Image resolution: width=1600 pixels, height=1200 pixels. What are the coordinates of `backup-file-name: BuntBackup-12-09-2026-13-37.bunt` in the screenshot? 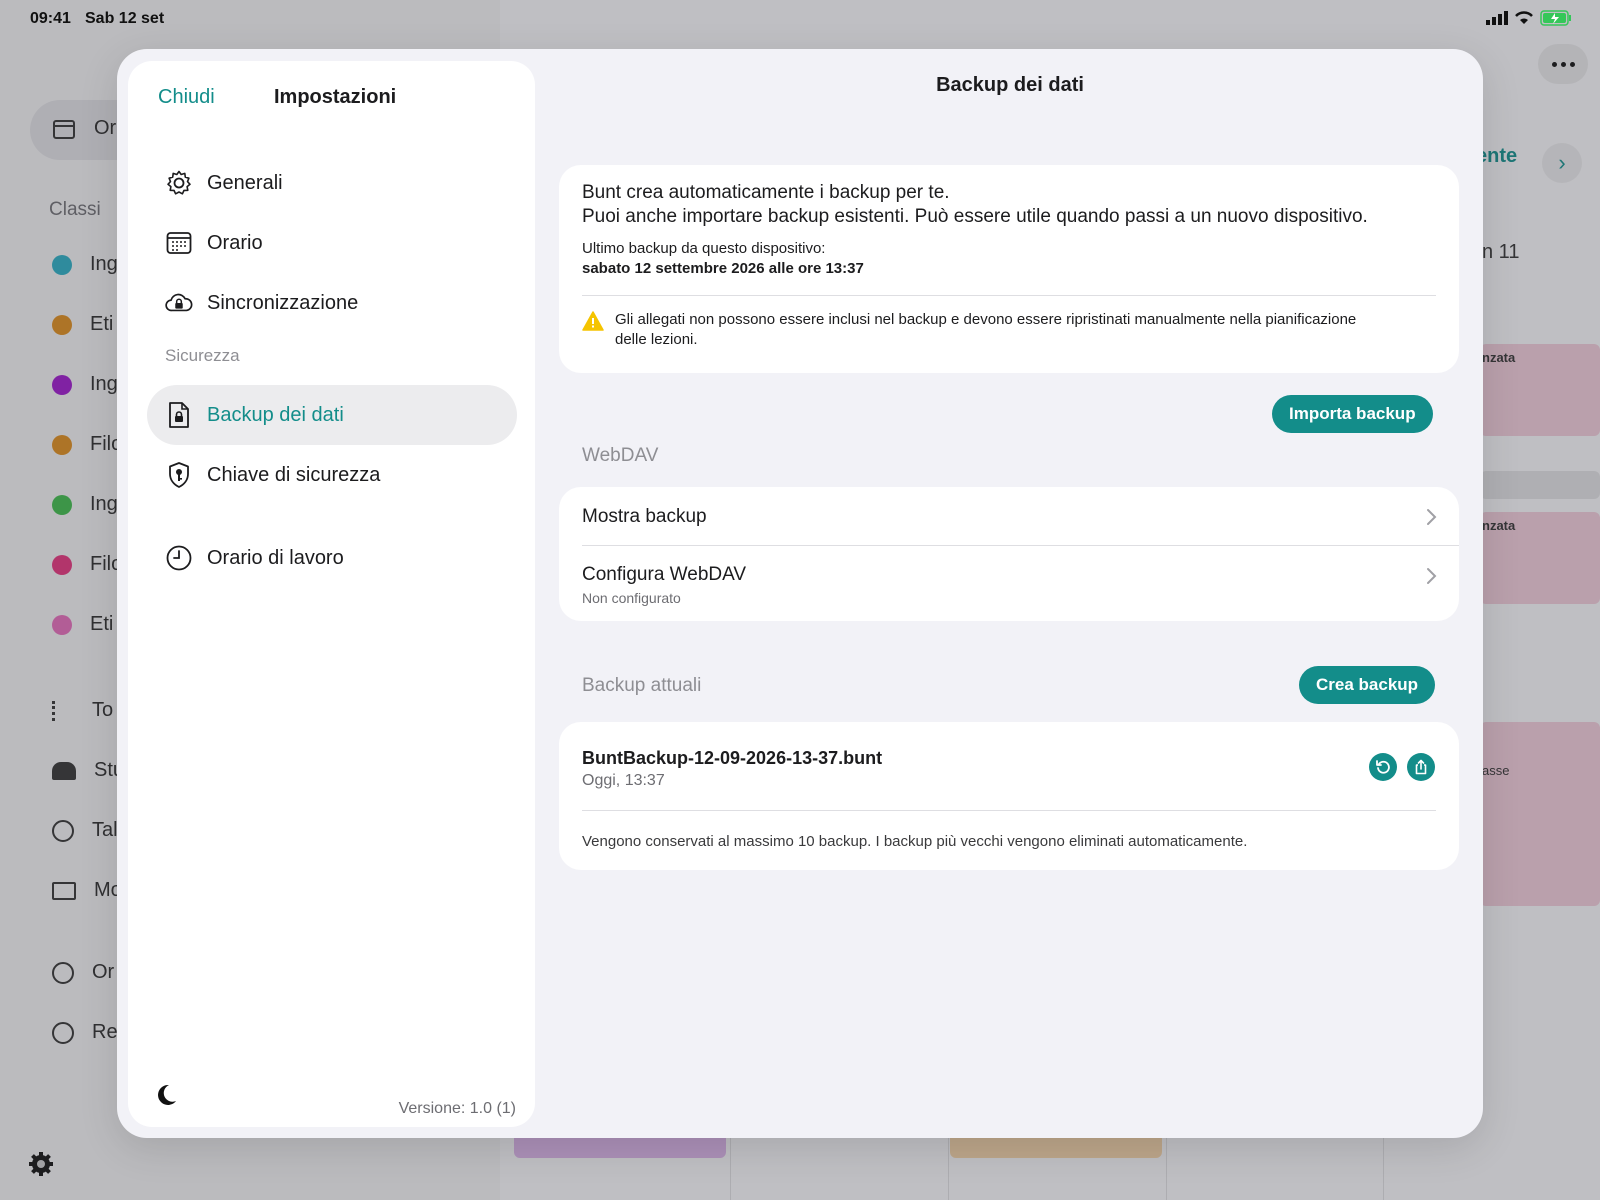 It's located at (732, 758).